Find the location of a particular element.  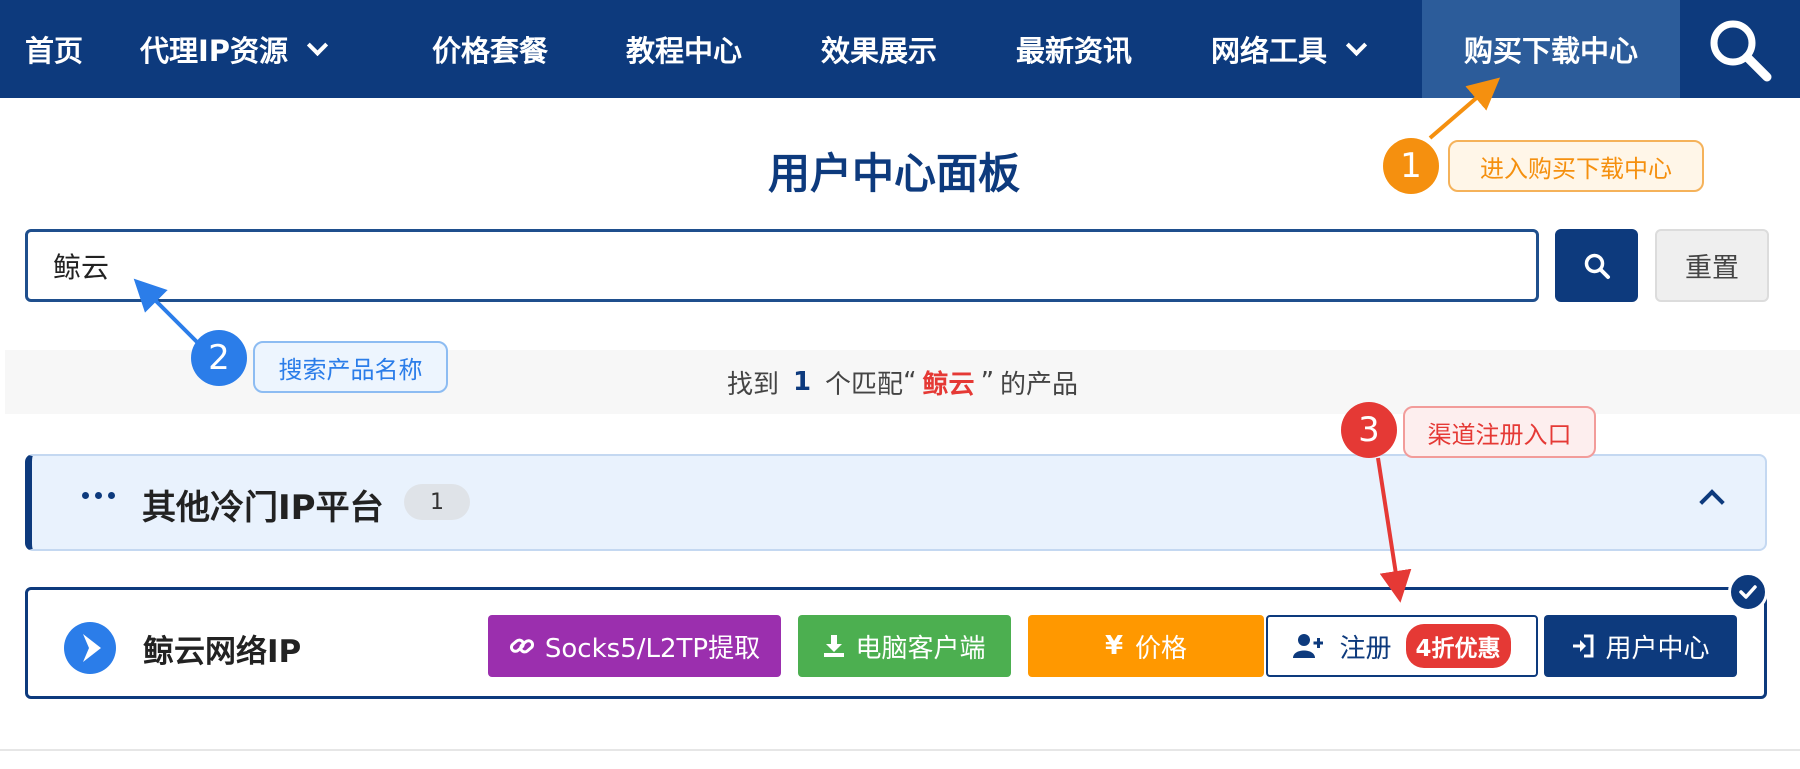

desktop-client-label: 电脑客户端 is located at coordinates (920, 648).